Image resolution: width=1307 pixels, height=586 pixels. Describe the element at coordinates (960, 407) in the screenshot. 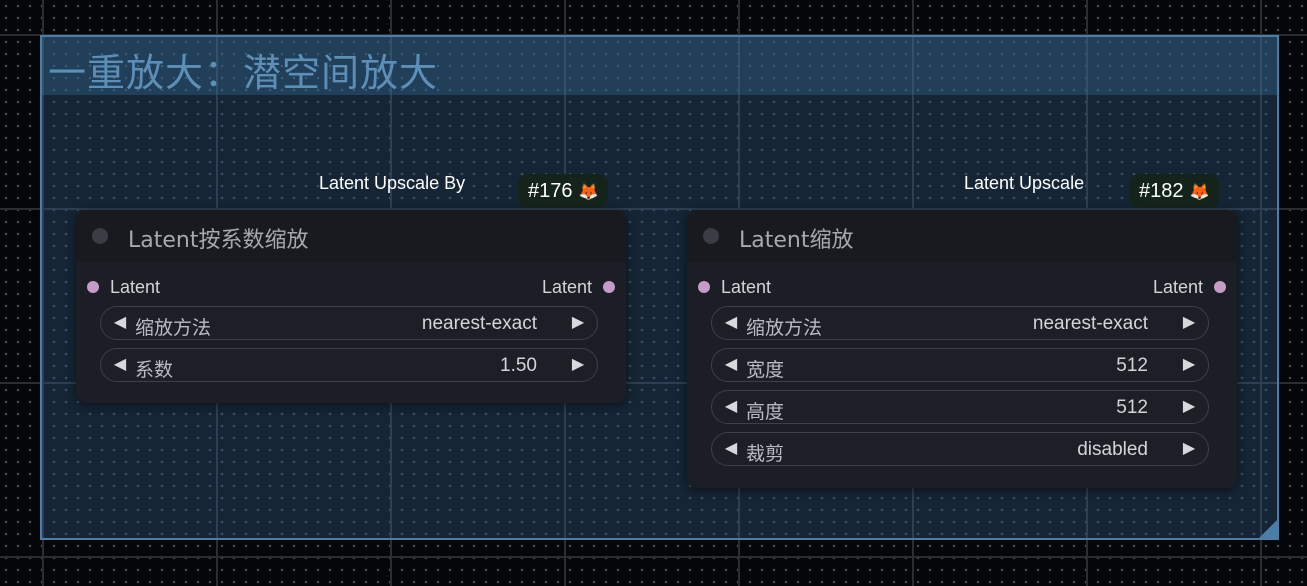

I see `widget-height: ◀ 高度 512 ▶` at that location.